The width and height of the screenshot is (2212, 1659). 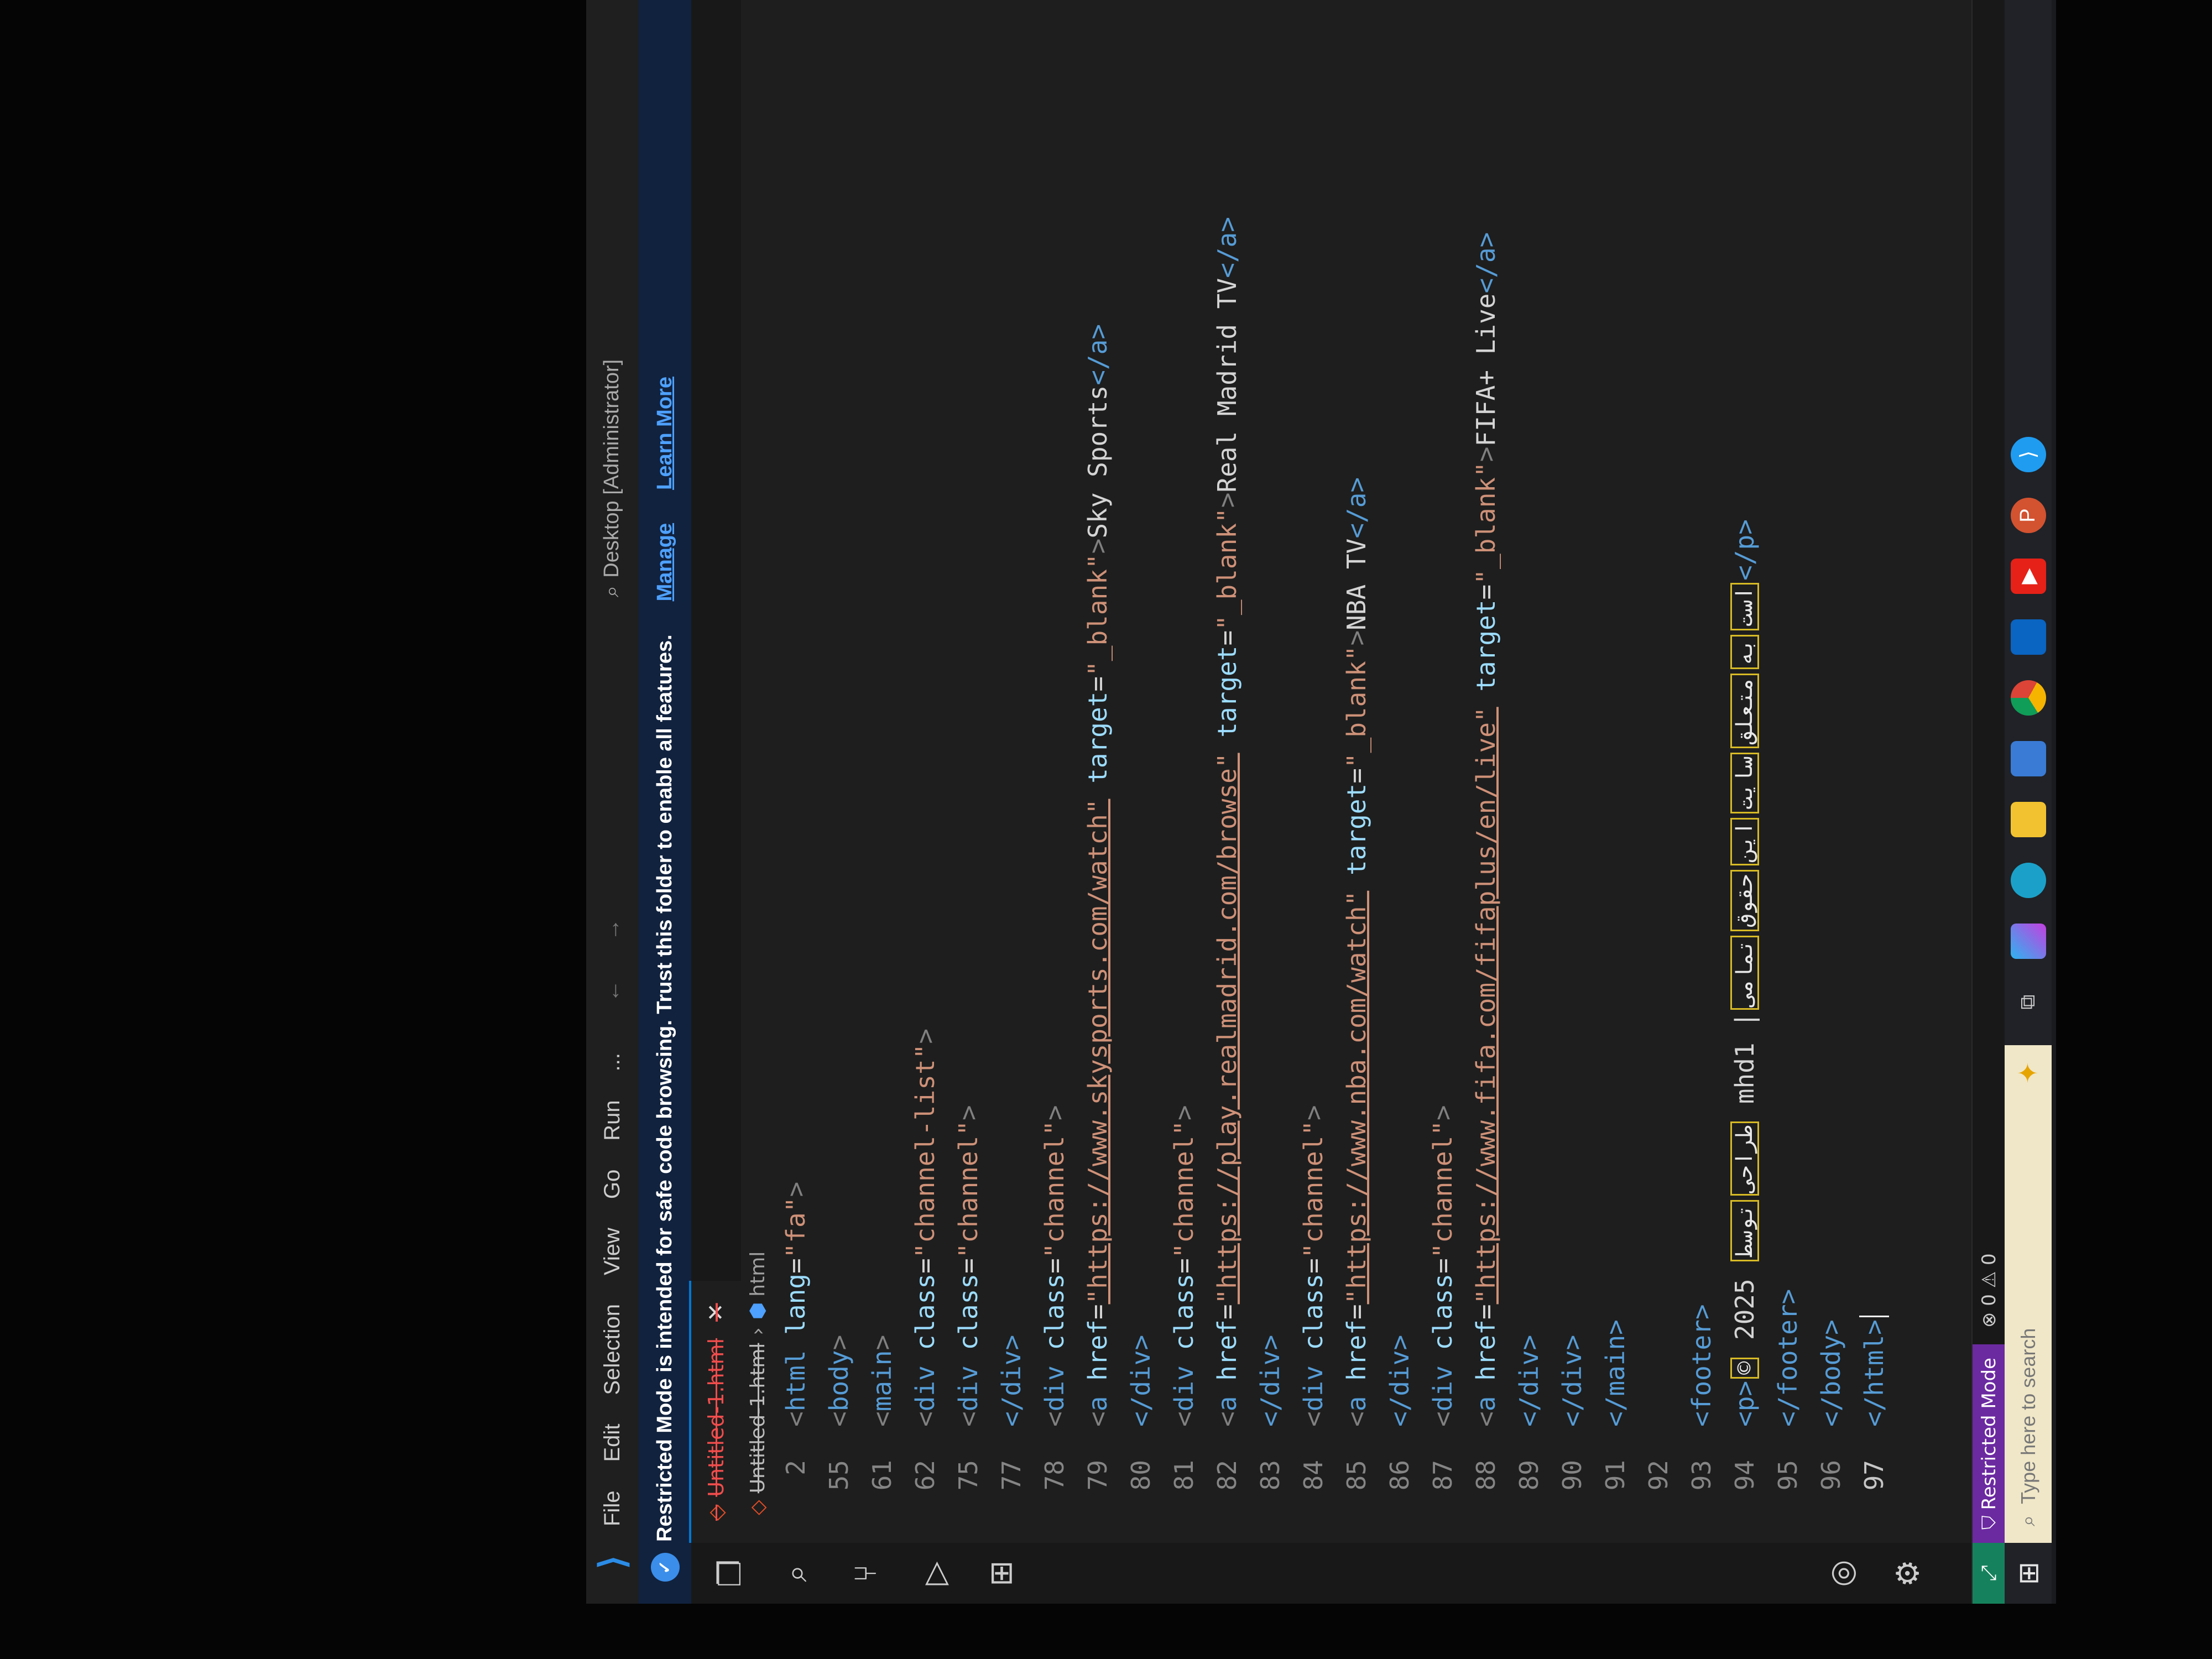 I want to click on close-icon: ✕, so click(x=716, y=1313).